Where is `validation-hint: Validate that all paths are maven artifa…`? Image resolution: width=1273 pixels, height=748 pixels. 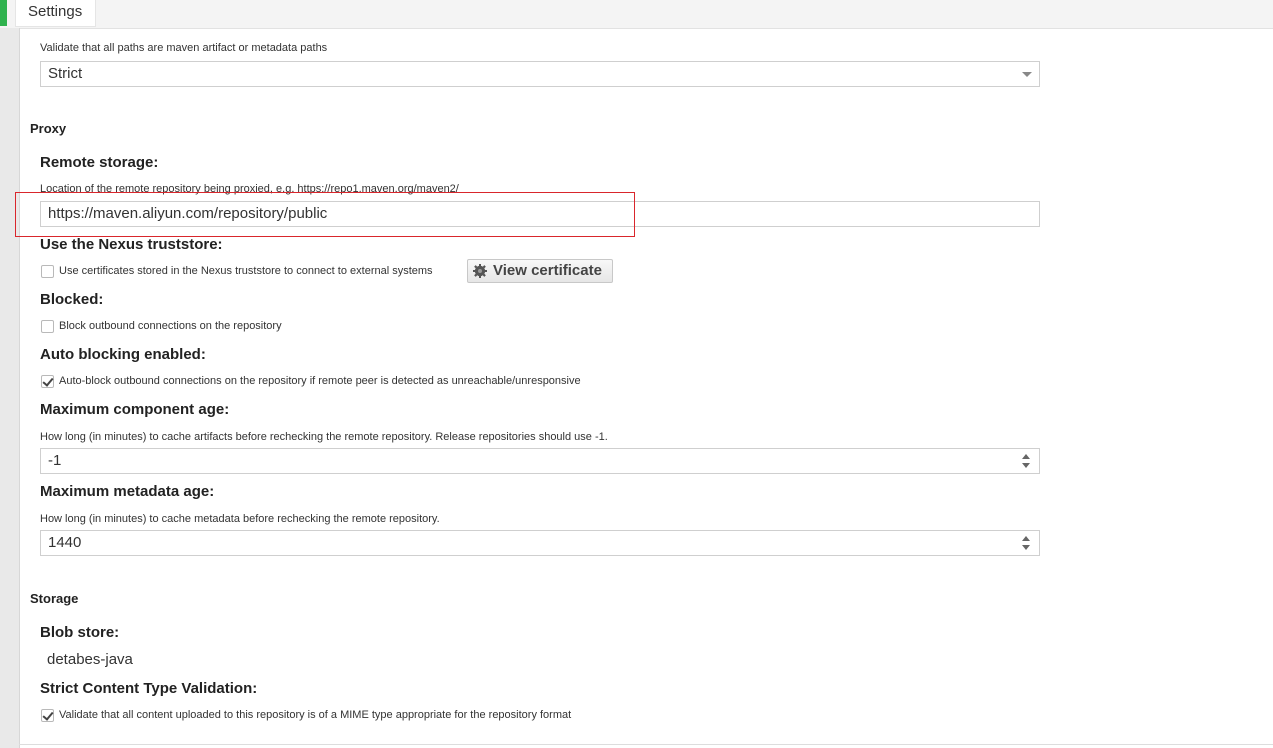
validation-hint: Validate that all paths are maven artifa… is located at coordinates (184, 48).